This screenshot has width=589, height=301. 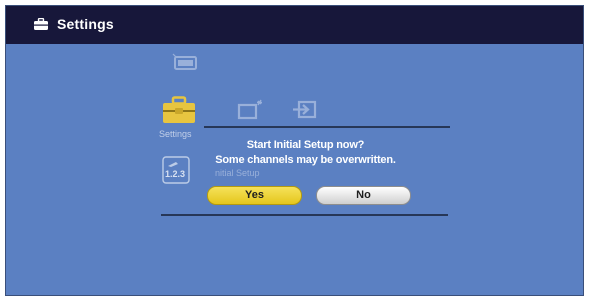 What do you see at coordinates (41, 24) in the screenshot?
I see `toolbox-icon` at bounding box center [41, 24].